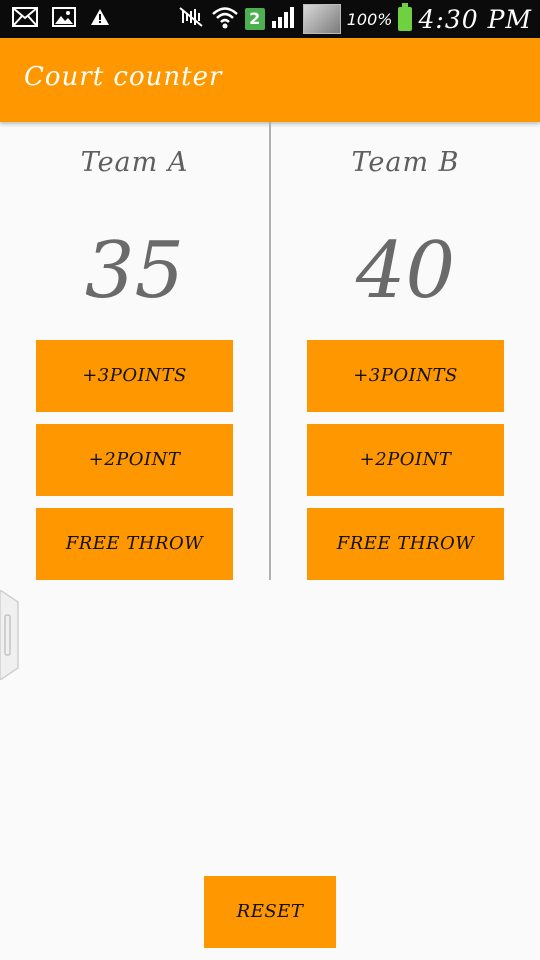  I want to click on team-a-score: 35, so click(134, 271).